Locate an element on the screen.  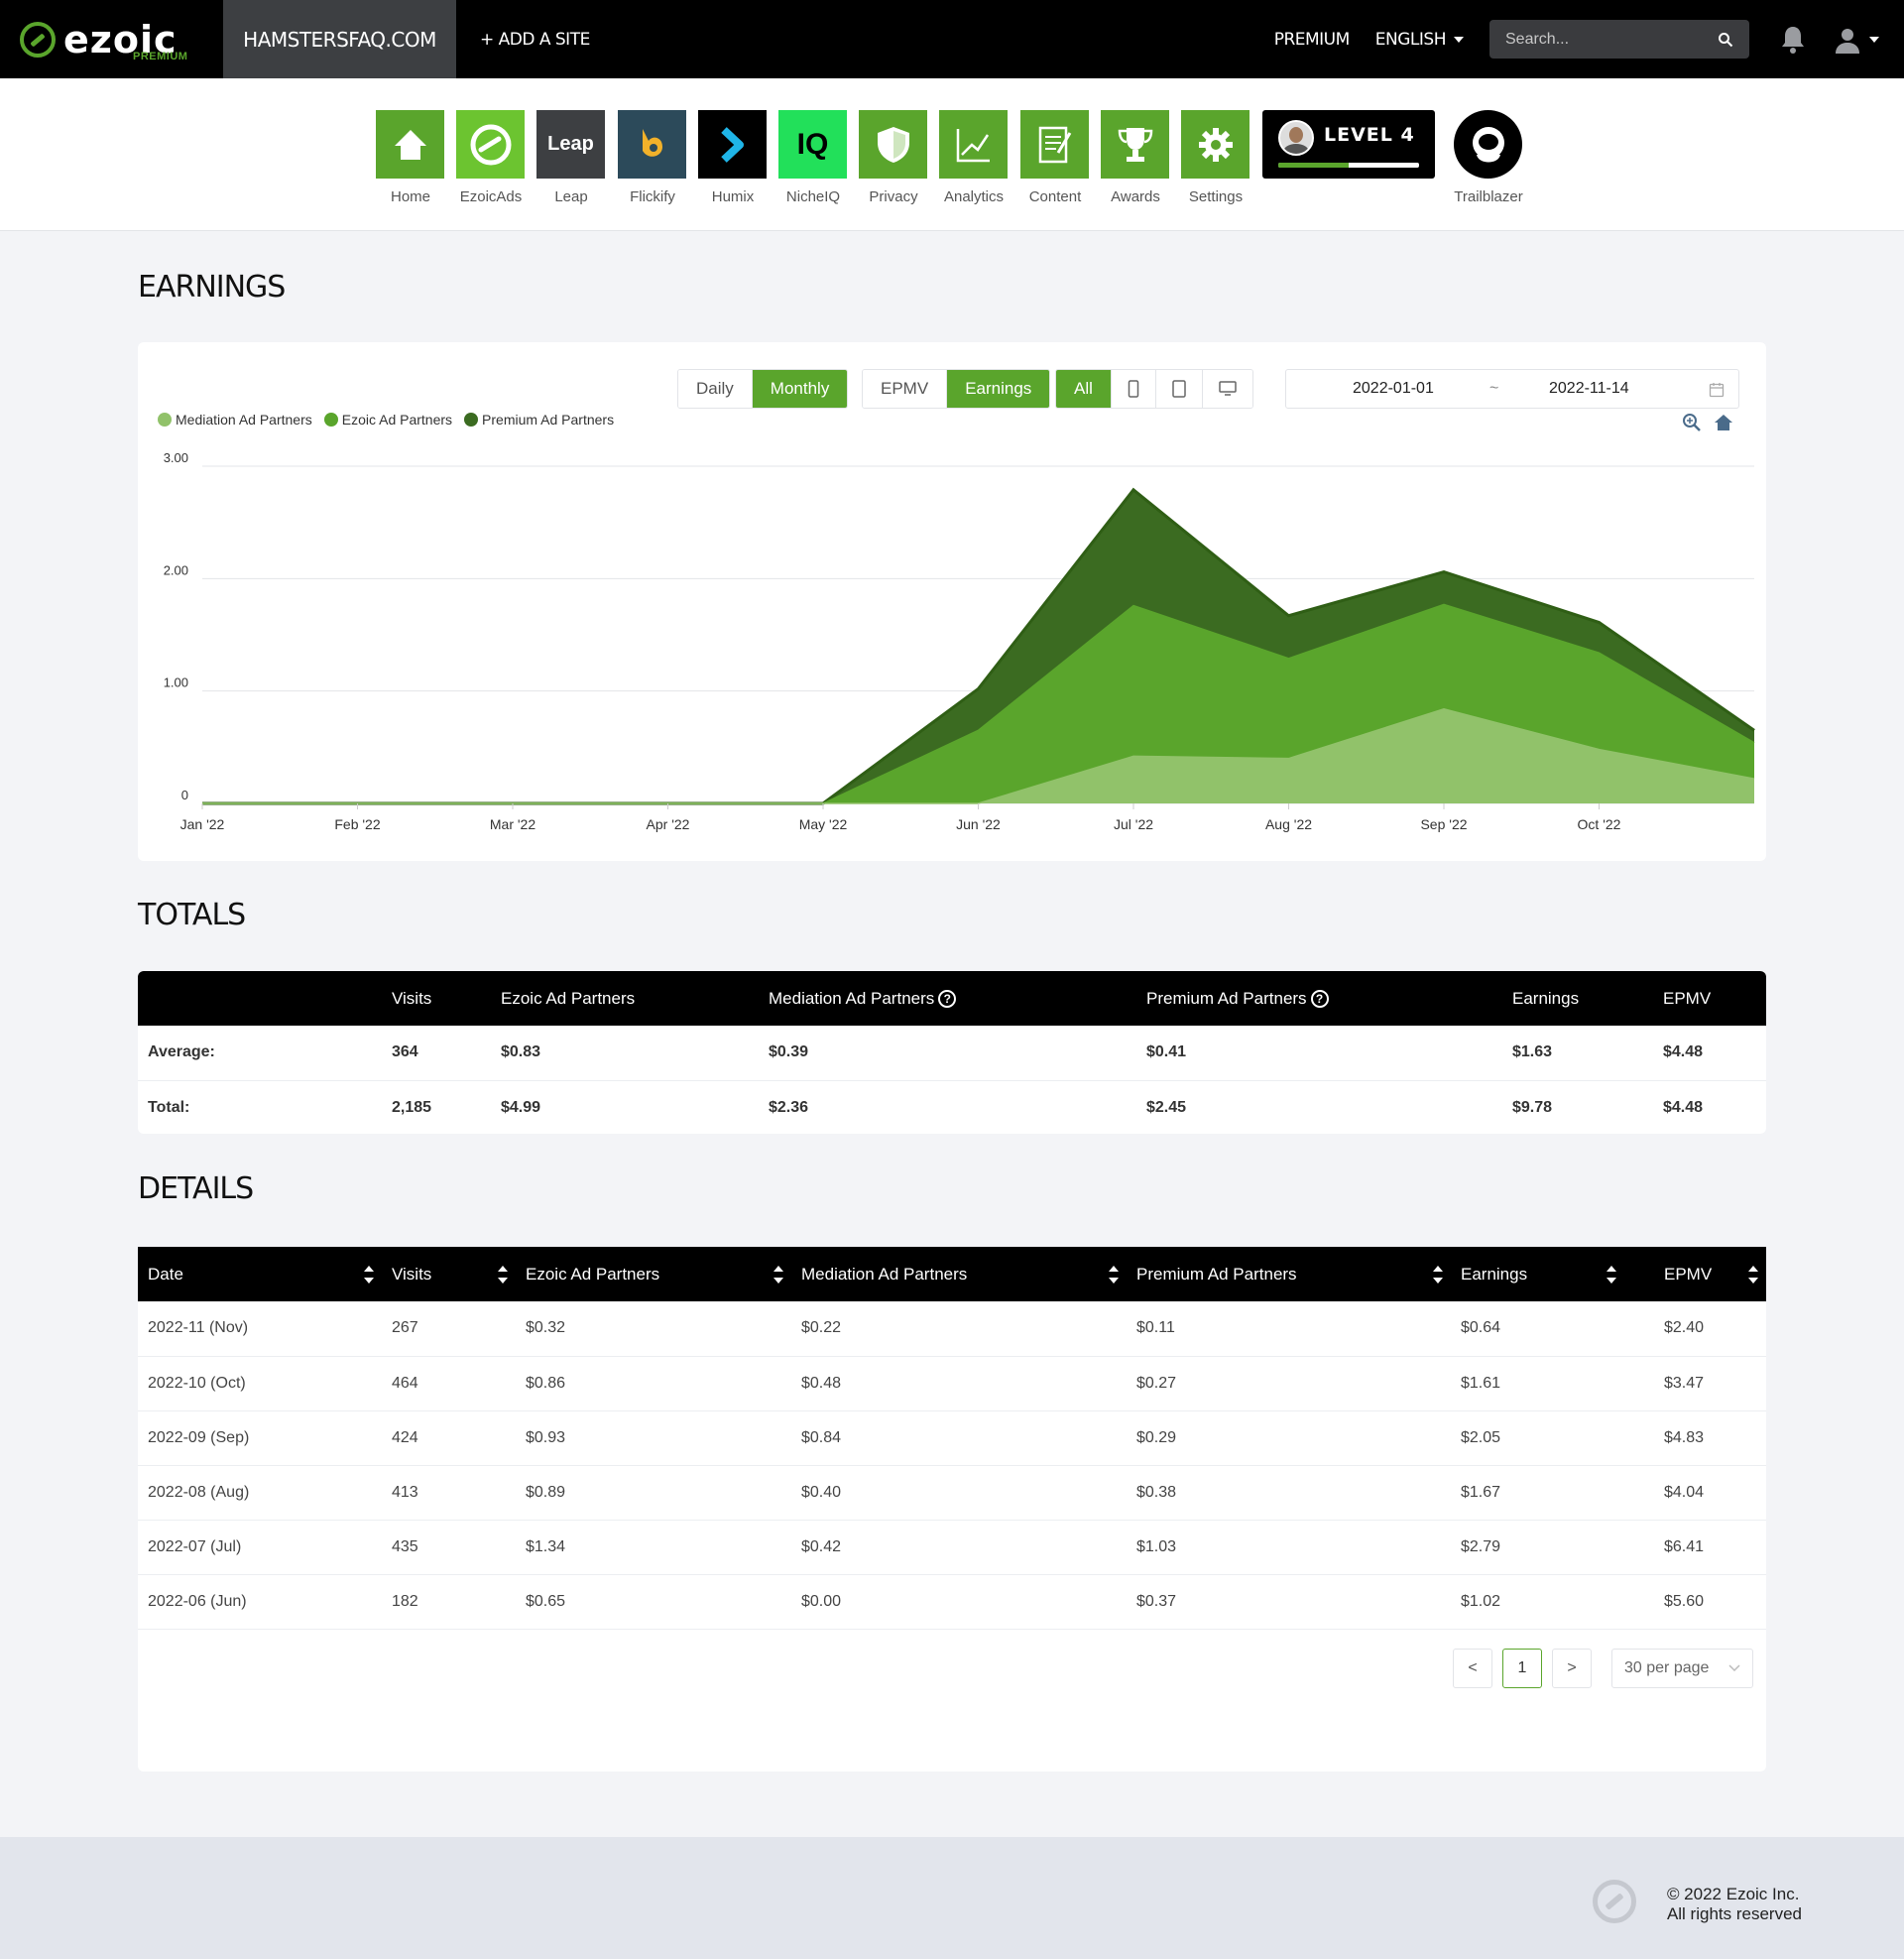
totals-header: Visits is located at coordinates (412, 998).